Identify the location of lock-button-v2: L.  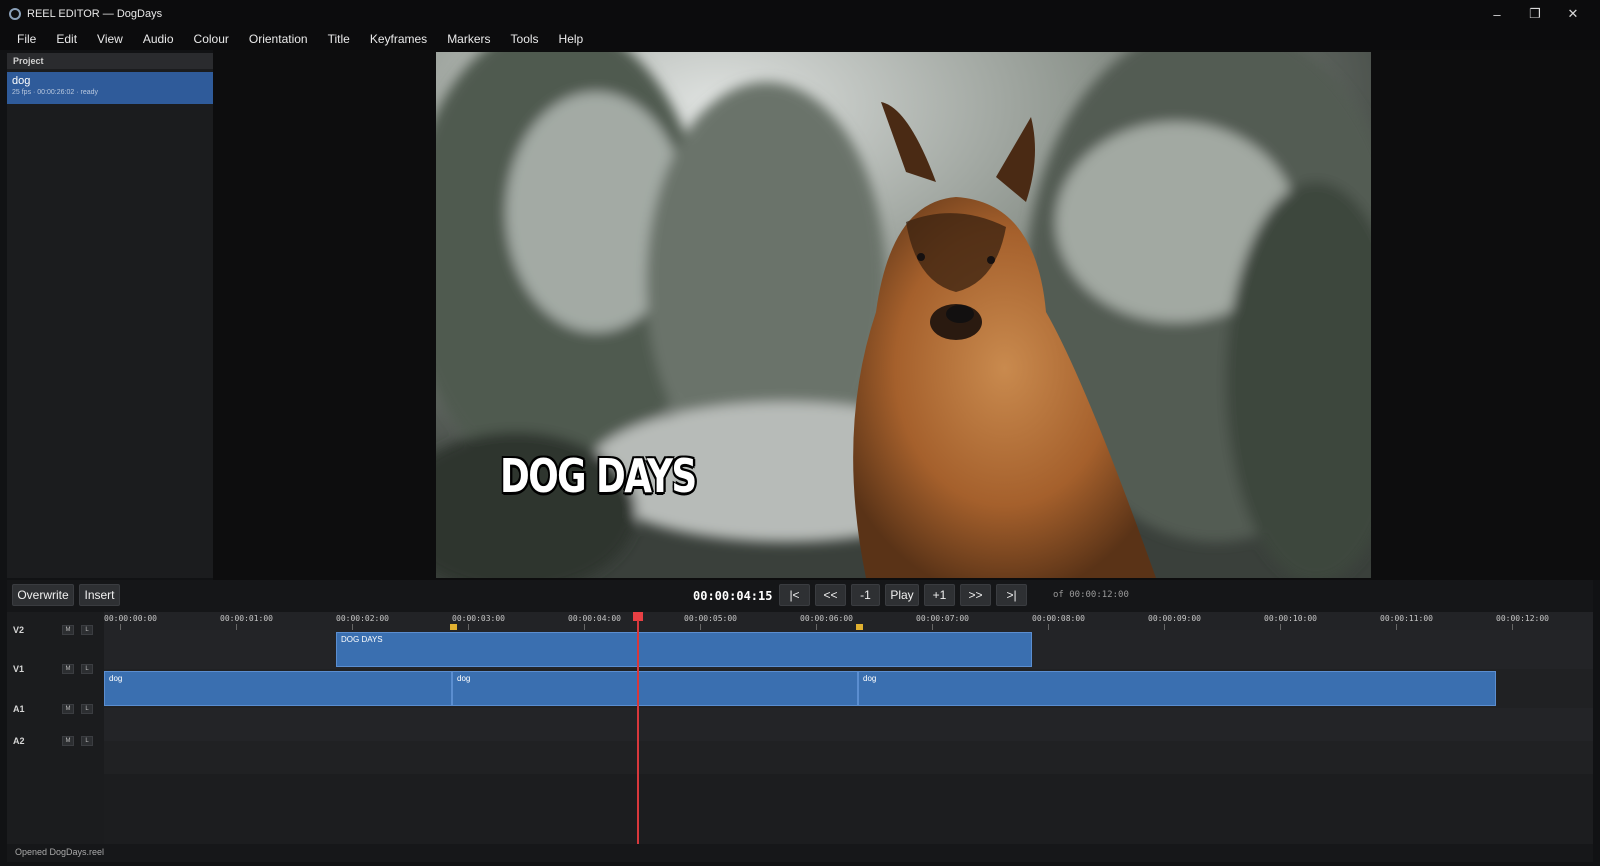
(87, 630).